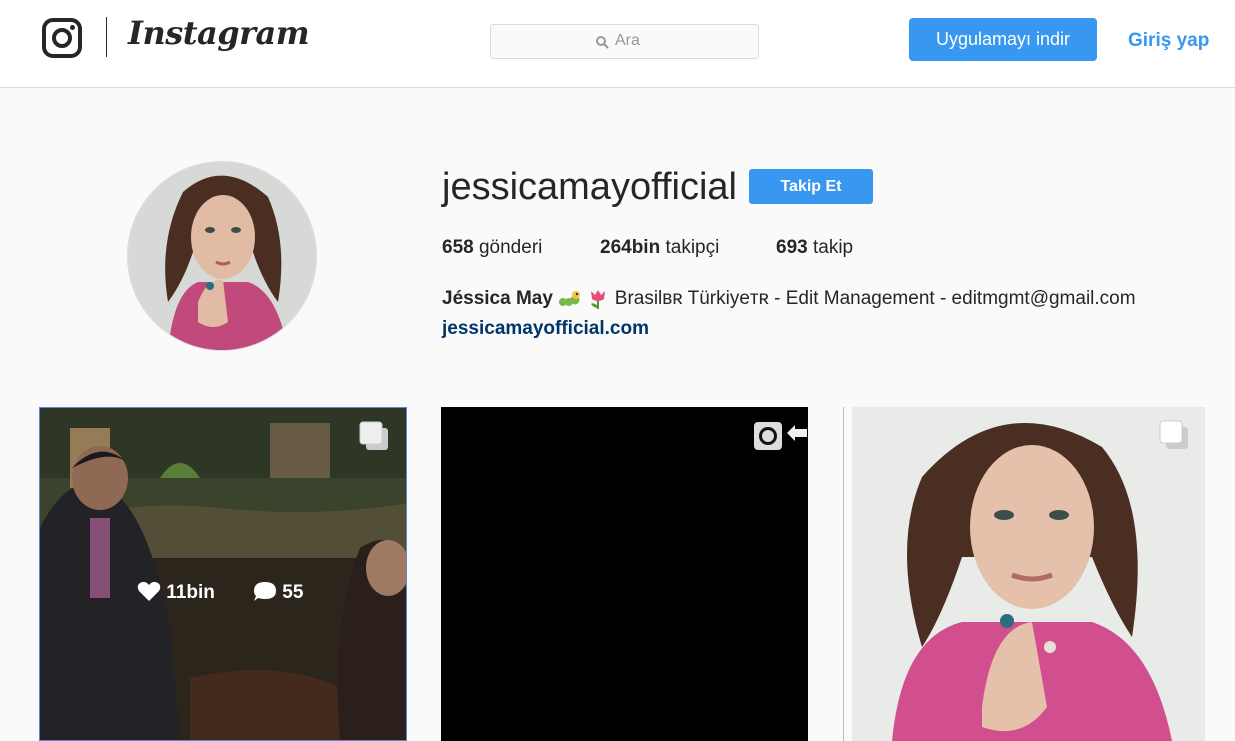 The height and width of the screenshot is (741, 1235). Describe the element at coordinates (497, 299) in the screenshot. I see `profile-full-name: Jéssica May` at that location.